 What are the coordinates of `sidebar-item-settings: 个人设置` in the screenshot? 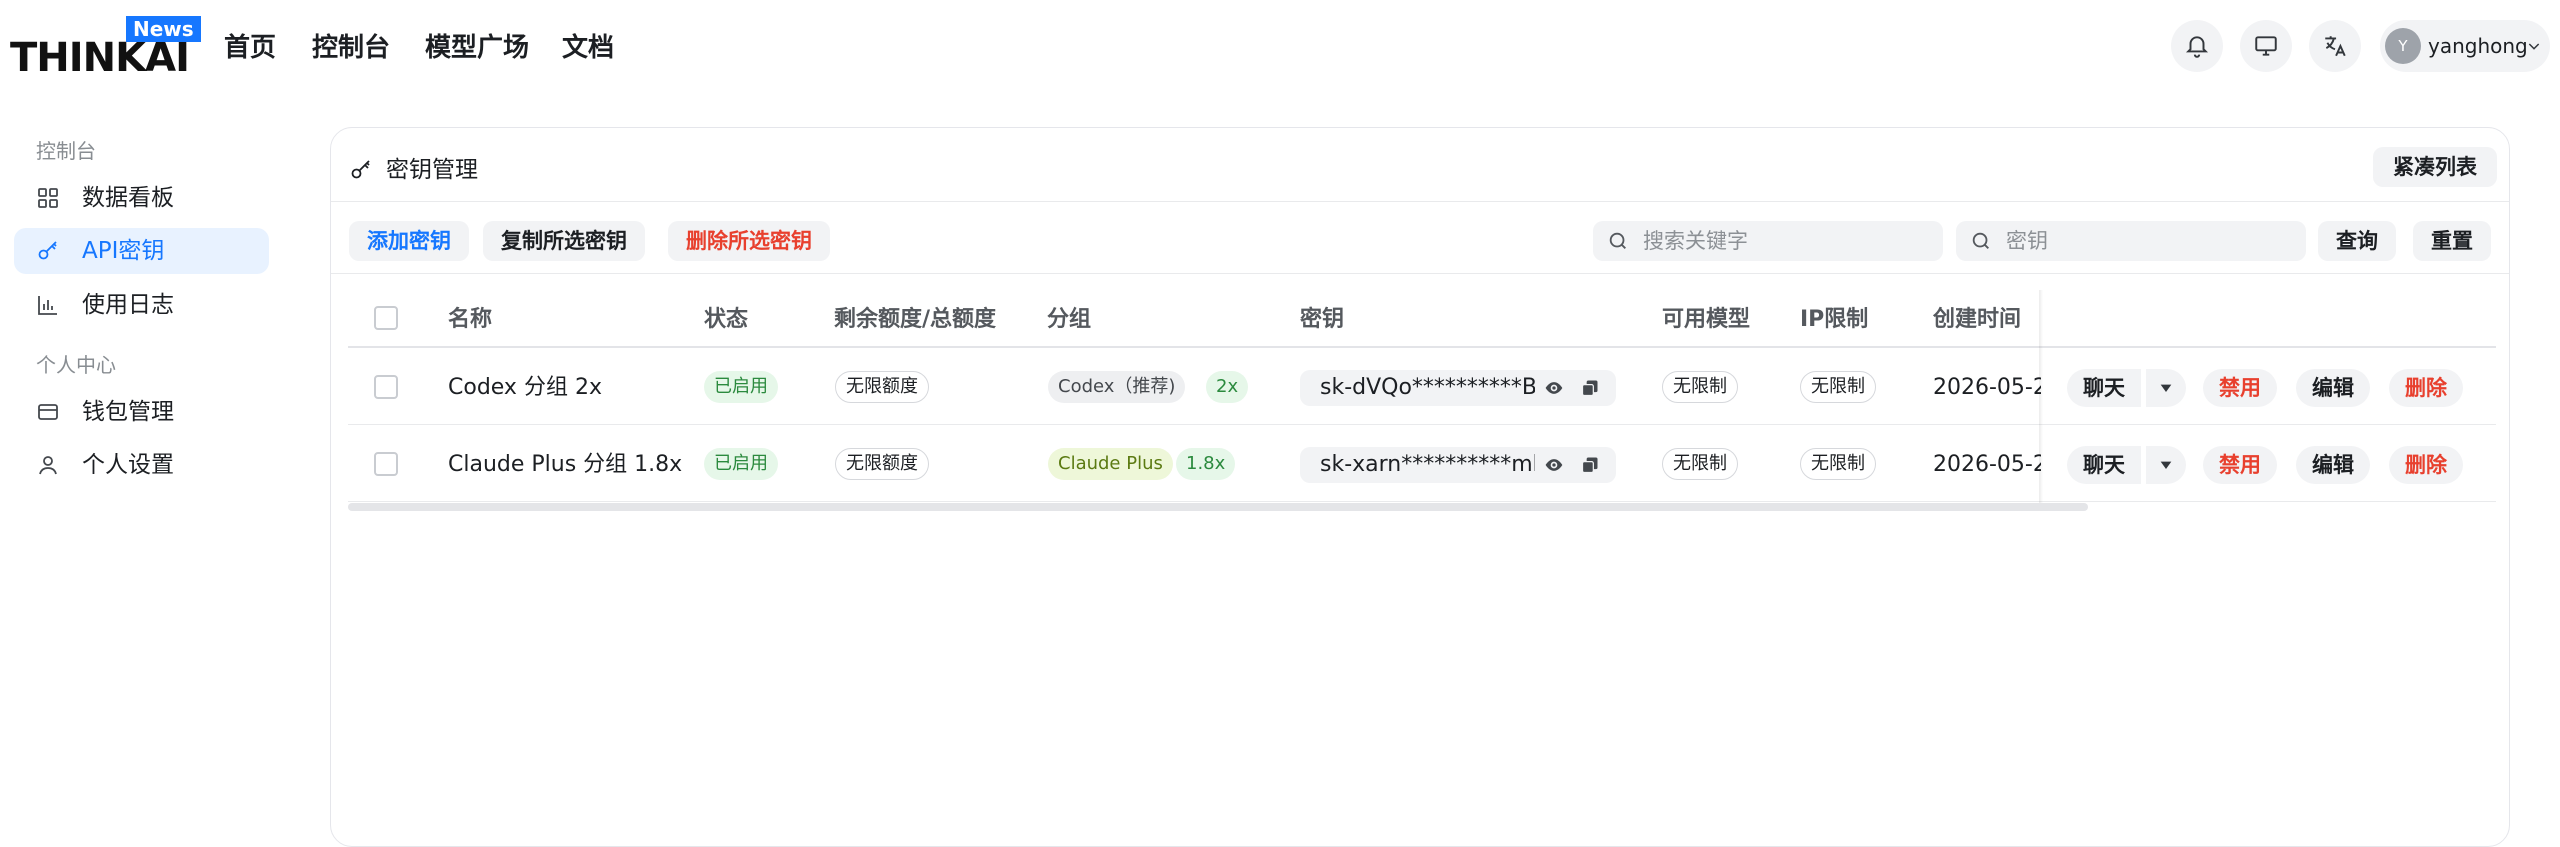 It's located at (141, 465).